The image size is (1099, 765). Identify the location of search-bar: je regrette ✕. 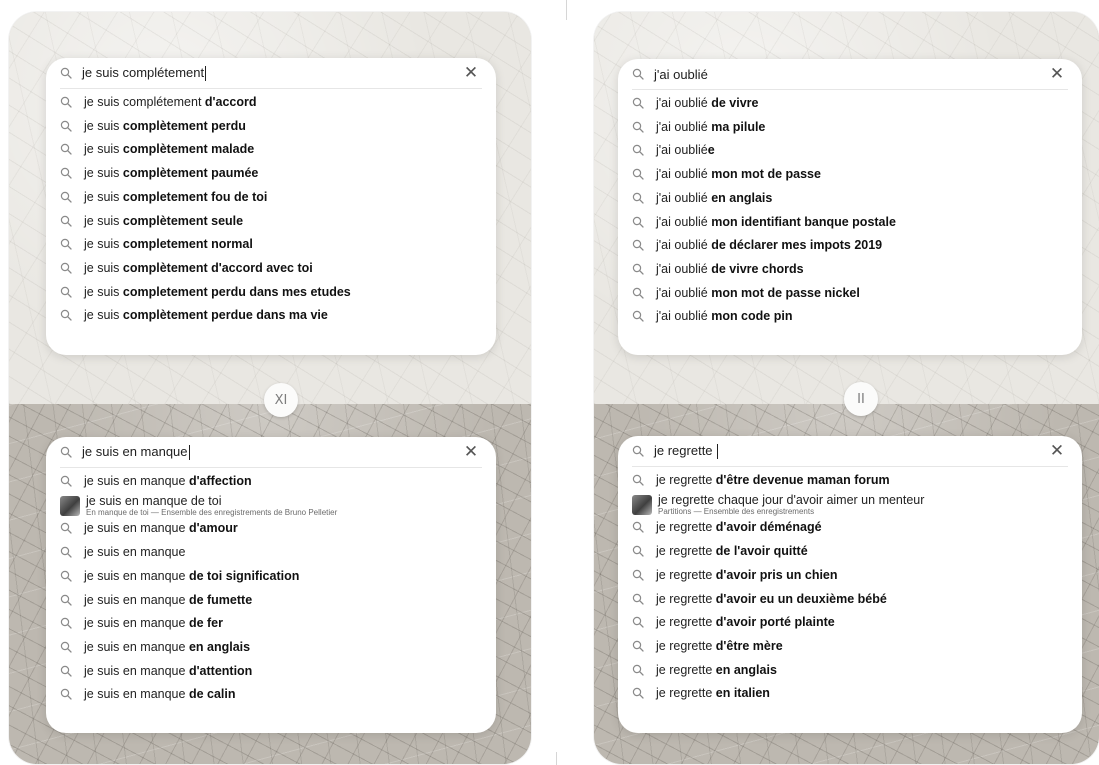
(850, 451).